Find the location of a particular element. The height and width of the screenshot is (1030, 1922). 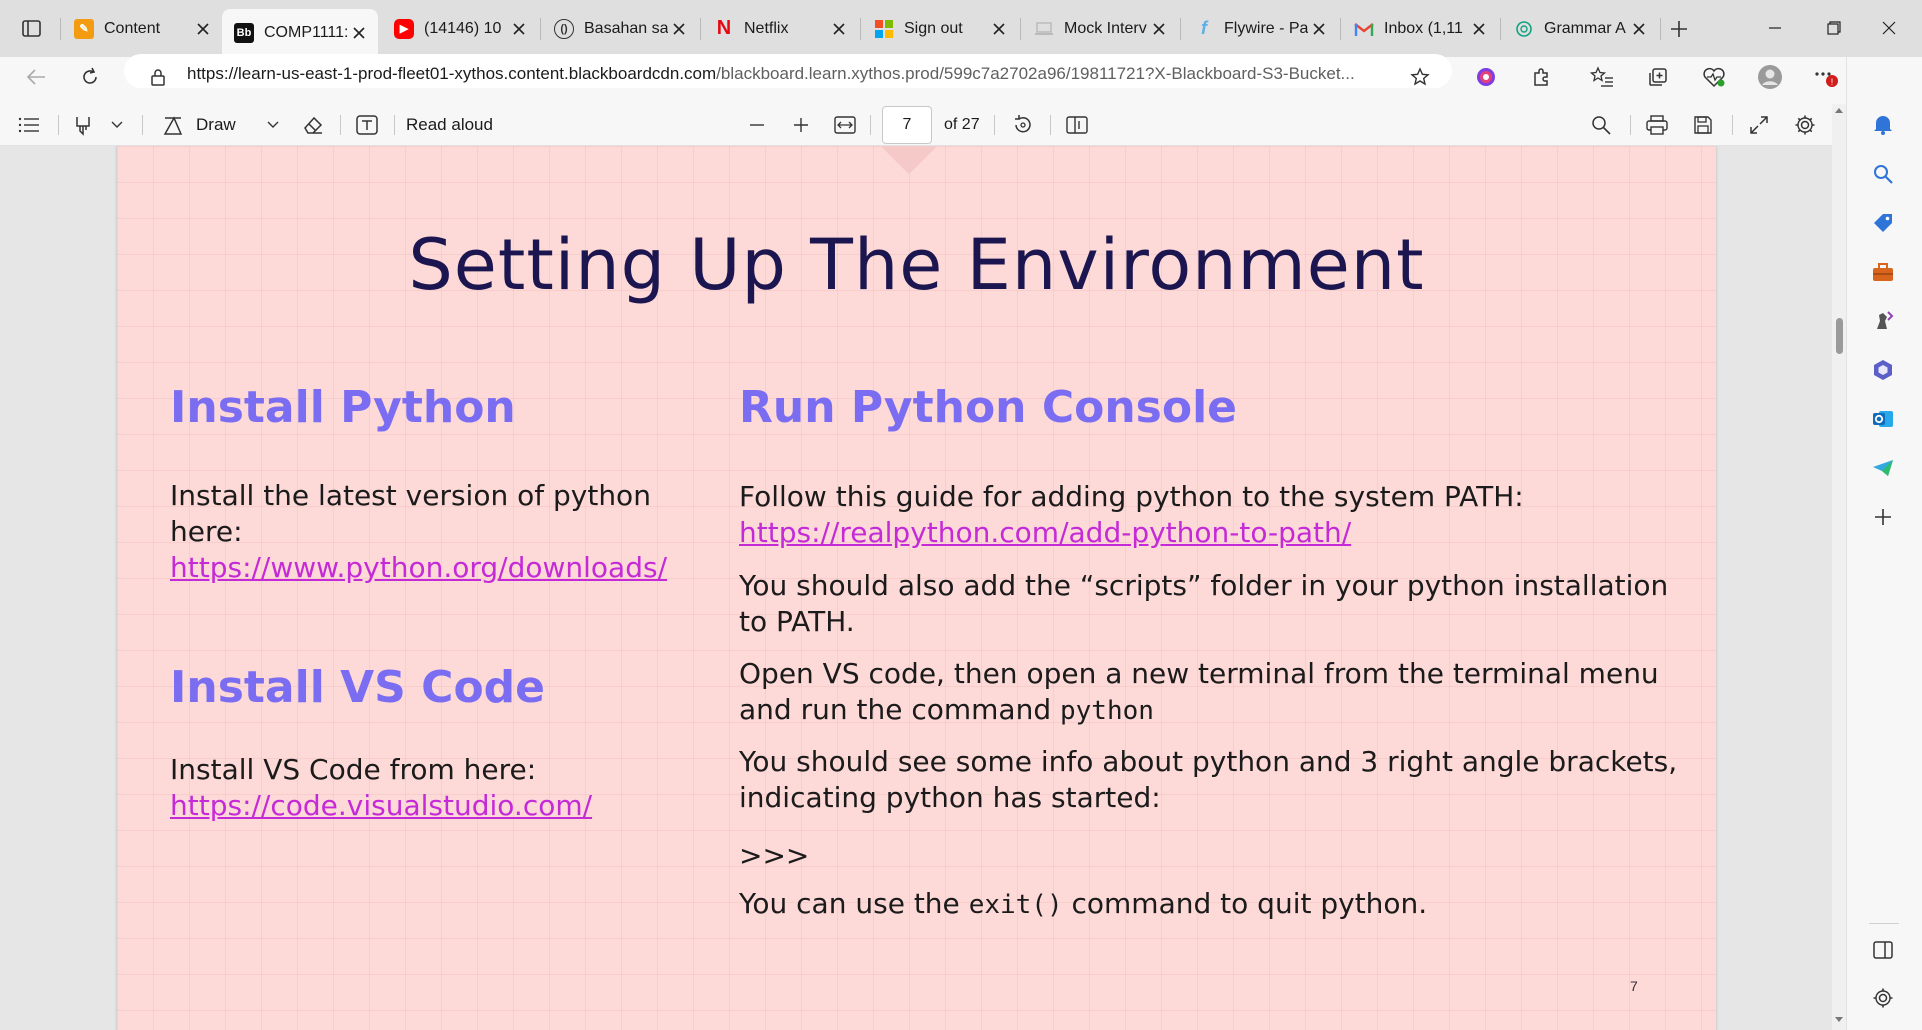

profile-button is located at coordinates (1770, 77).